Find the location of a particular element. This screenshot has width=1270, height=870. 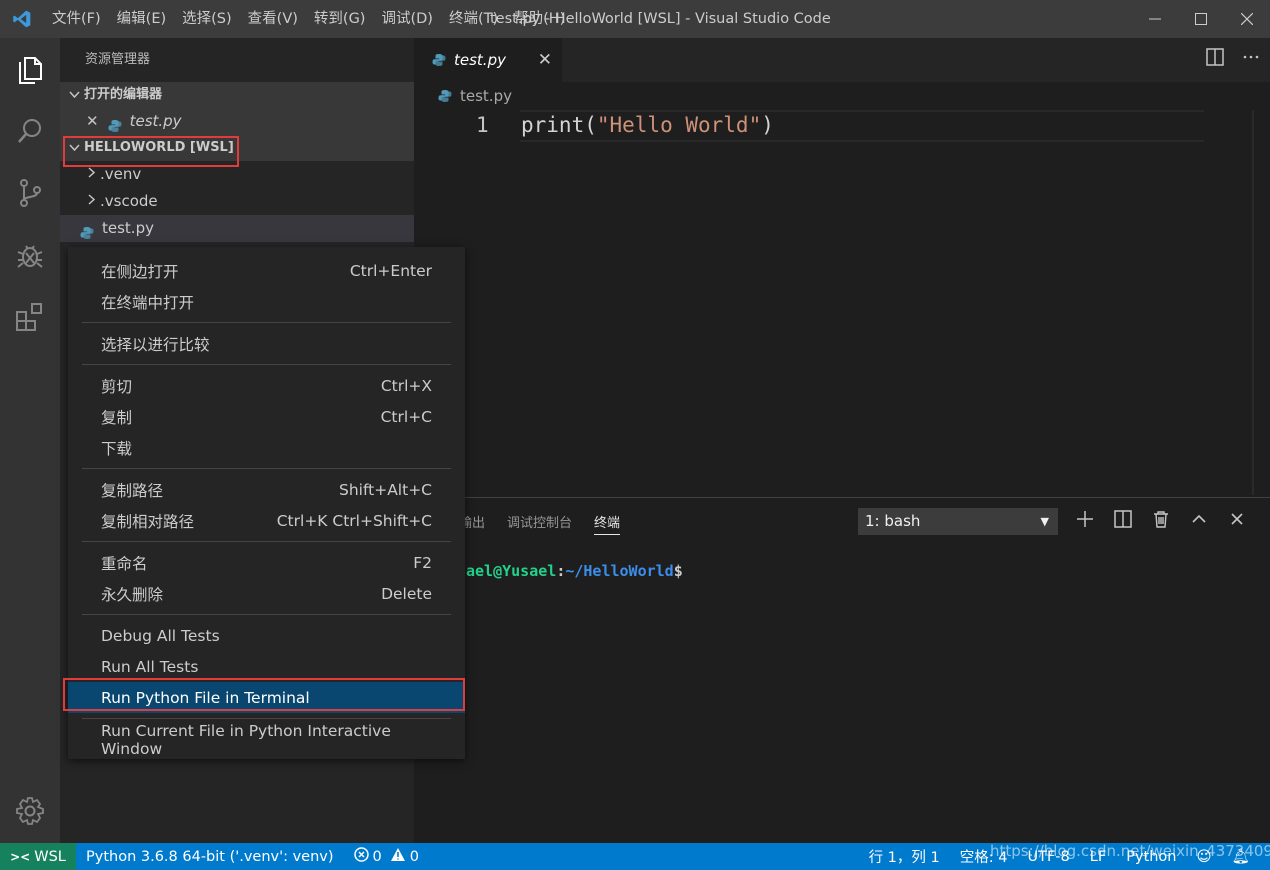

code-function: print( is located at coordinates (559, 125).